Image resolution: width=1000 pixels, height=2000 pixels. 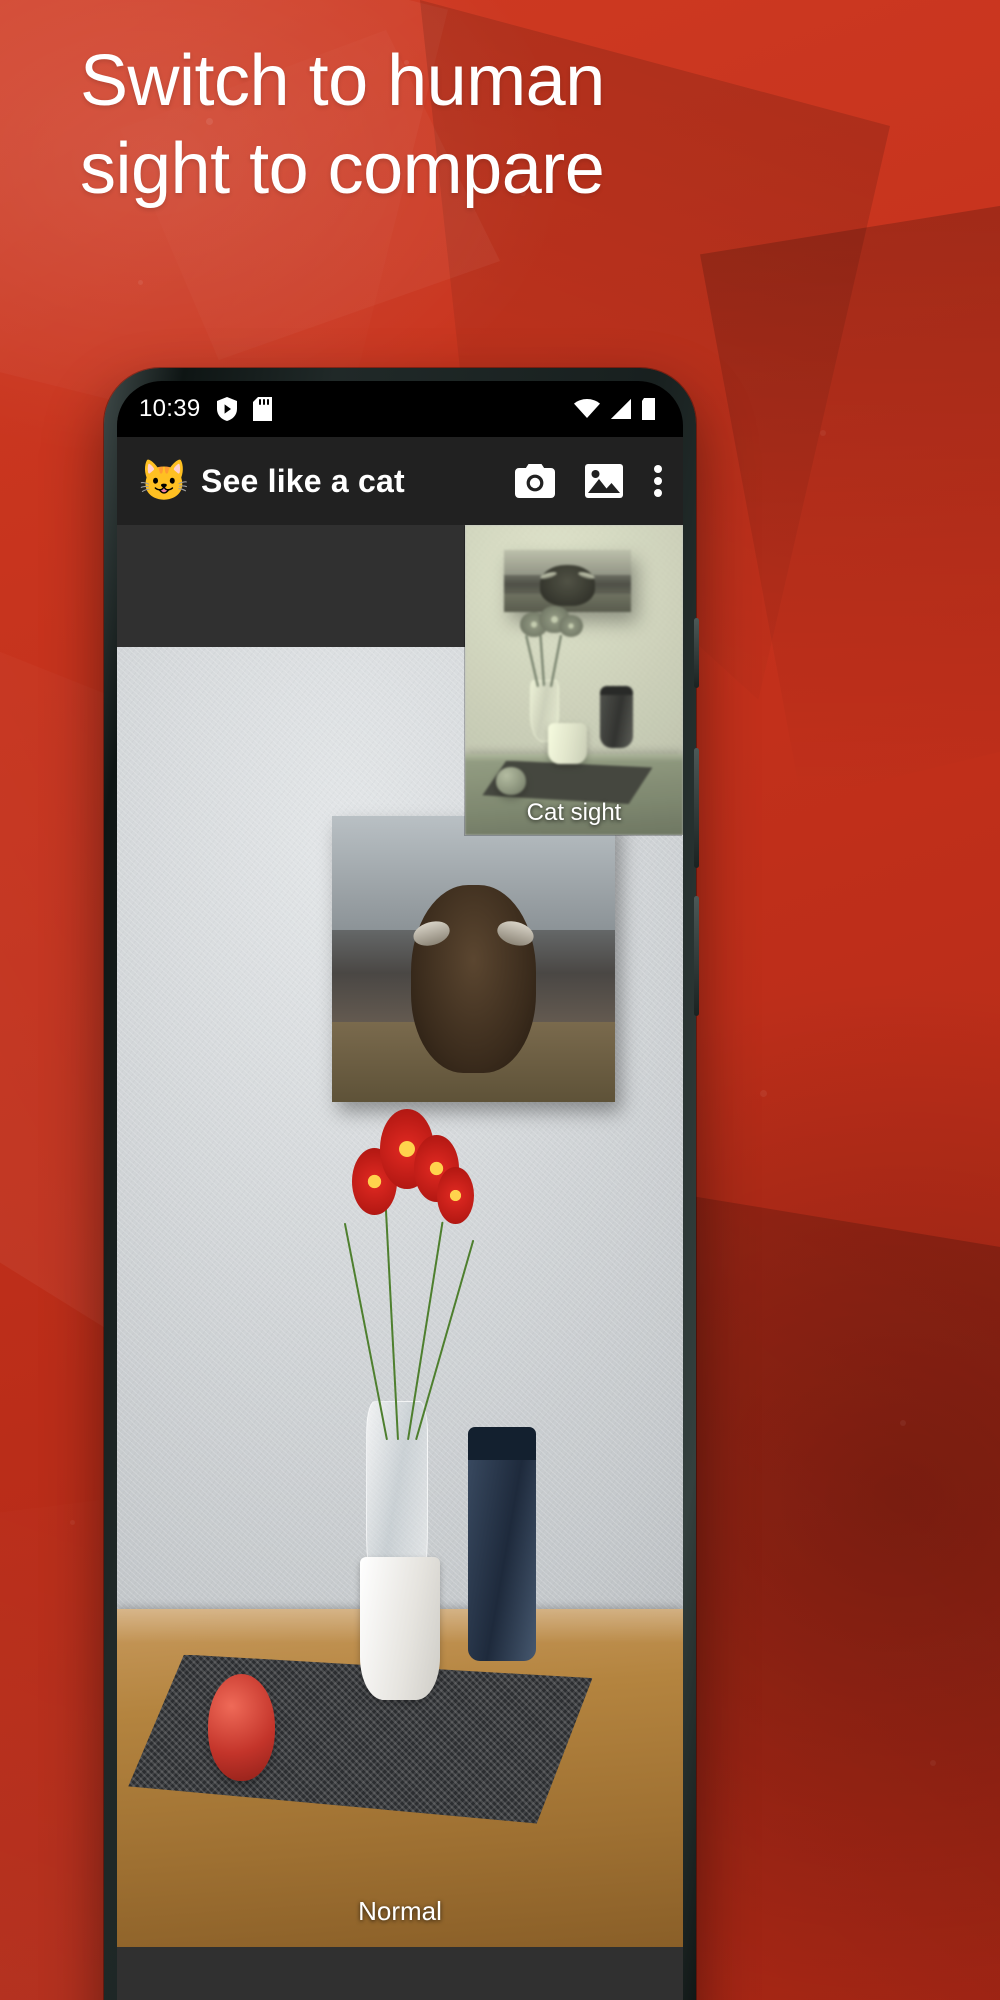 What do you see at coordinates (164, 481) in the screenshot?
I see `app-cat-icon: 😺` at bounding box center [164, 481].